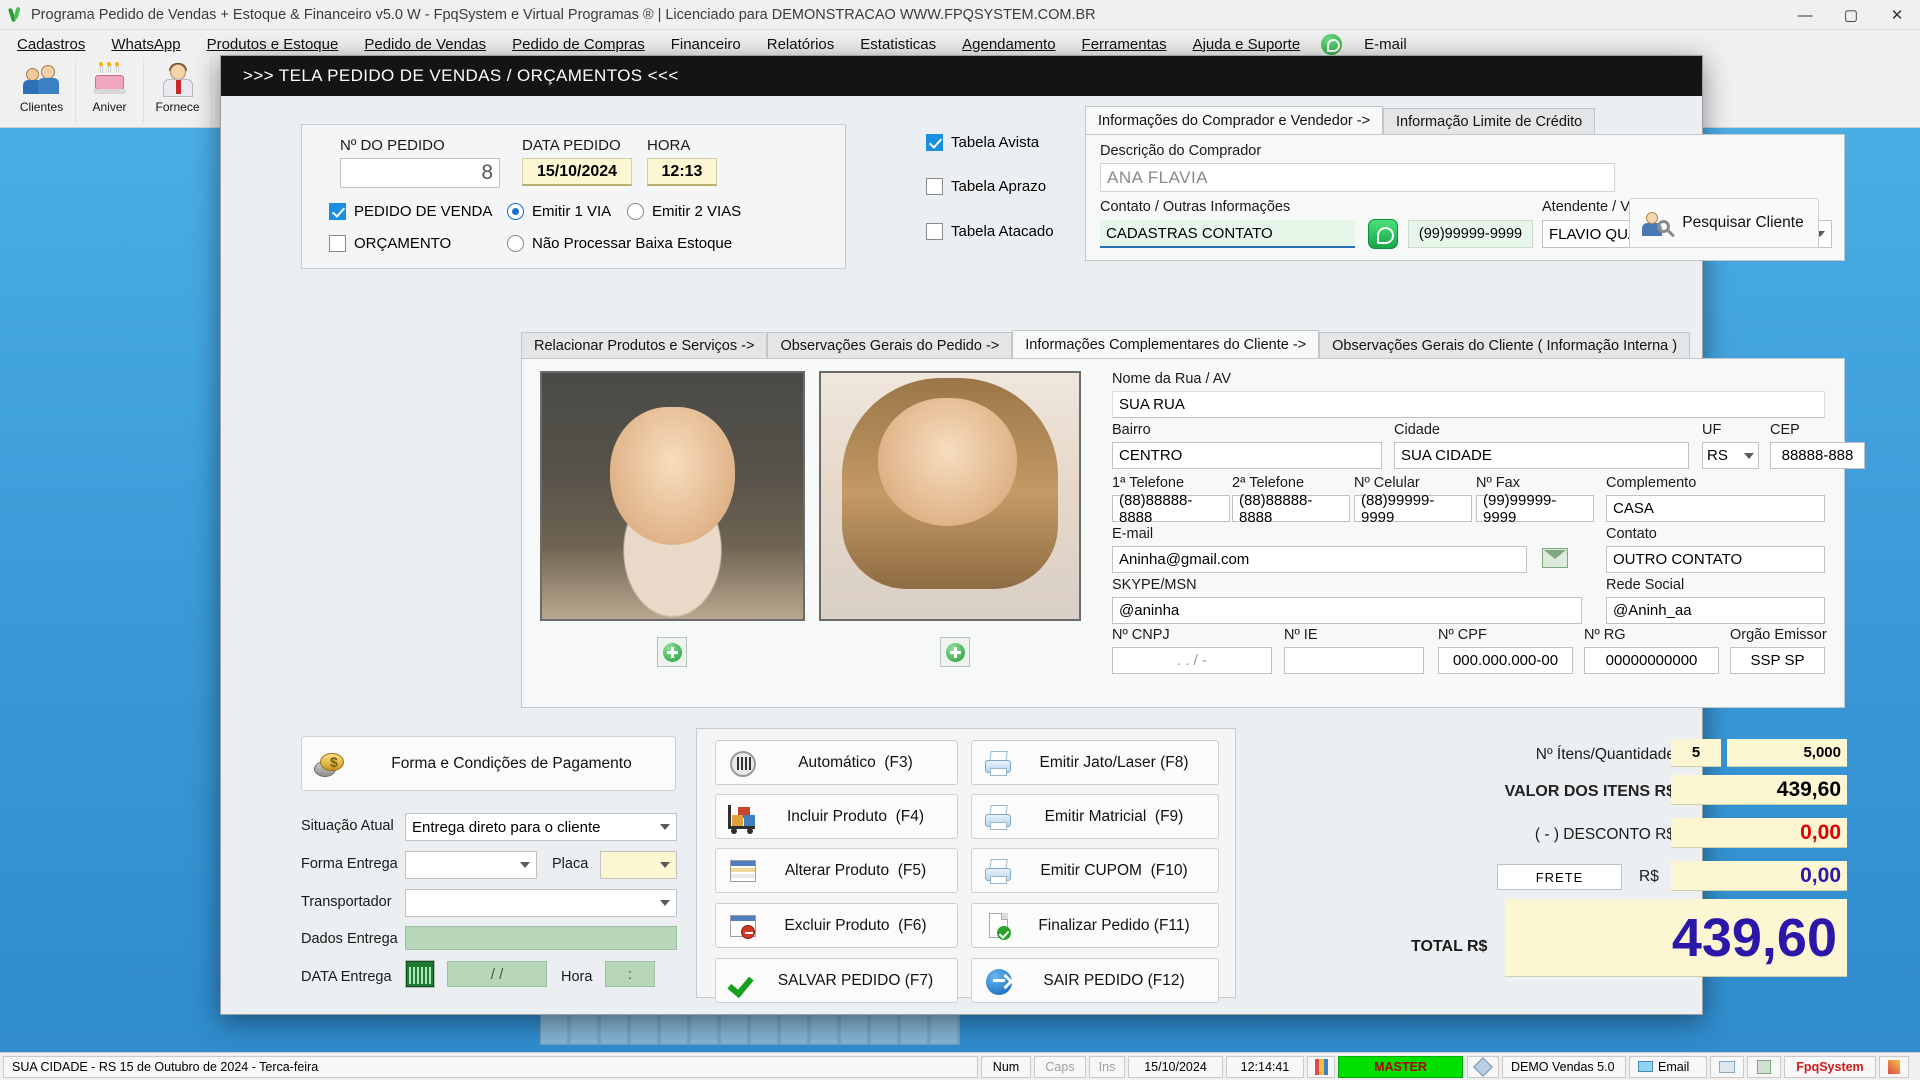 Image resolution: width=1920 pixels, height=1080 pixels. Describe the element at coordinates (1095, 980) in the screenshot. I see `sair-pedido-button: SAIR PEDIDO (F12)` at that location.